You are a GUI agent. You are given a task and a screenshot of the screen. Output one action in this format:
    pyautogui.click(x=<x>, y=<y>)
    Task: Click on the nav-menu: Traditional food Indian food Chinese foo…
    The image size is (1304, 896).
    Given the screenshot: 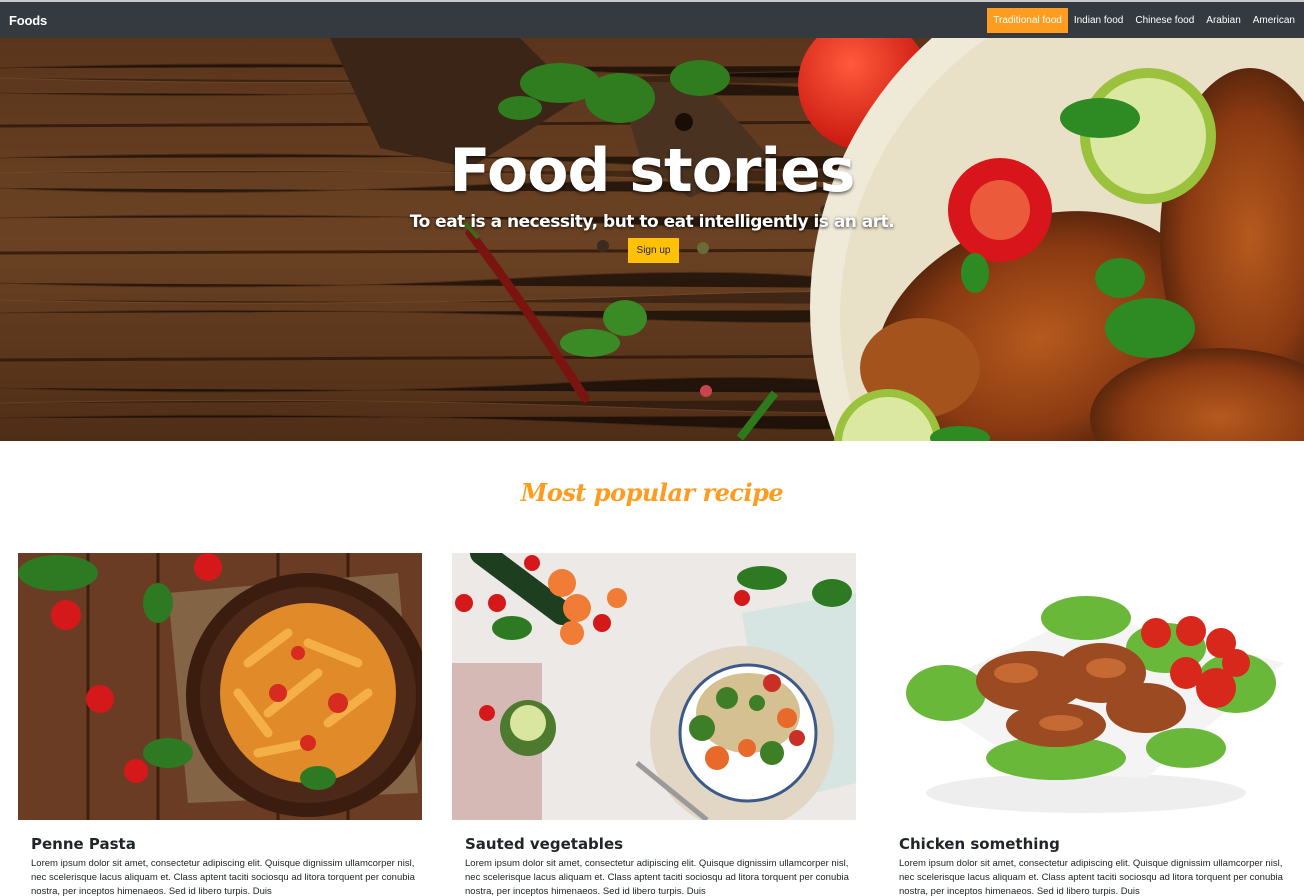 What is the action you would take?
    pyautogui.click(x=1144, y=20)
    